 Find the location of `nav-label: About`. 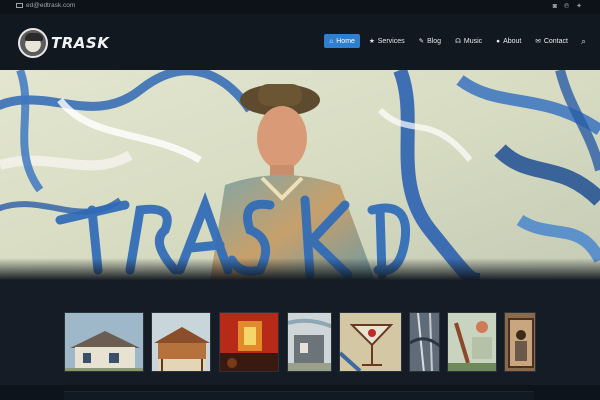

nav-label: About is located at coordinates (512, 41).